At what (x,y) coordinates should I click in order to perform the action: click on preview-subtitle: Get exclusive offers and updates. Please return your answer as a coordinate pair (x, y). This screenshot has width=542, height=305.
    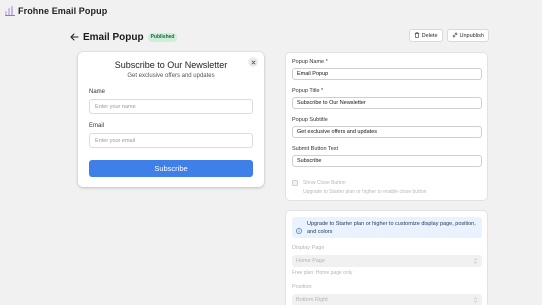
    Looking at the image, I should click on (171, 76).